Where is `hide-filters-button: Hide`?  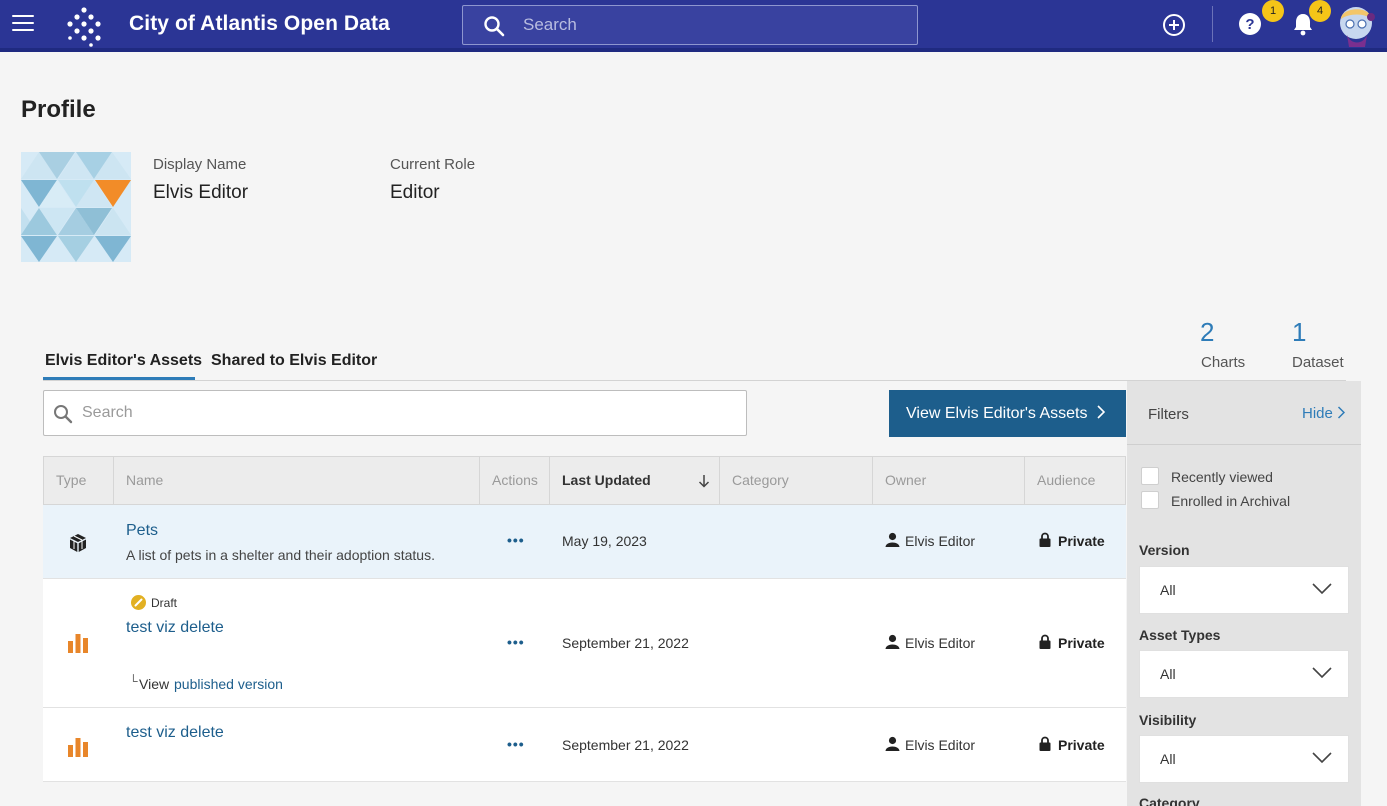
hide-filters-button: Hide is located at coordinates (1324, 413).